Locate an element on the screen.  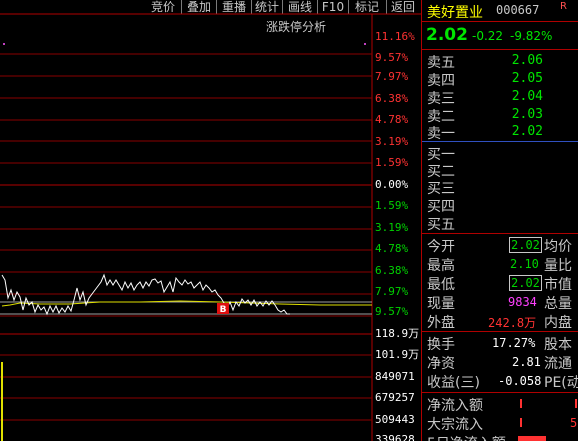
ask2-price: 2.03 is located at coordinates (525, 114).